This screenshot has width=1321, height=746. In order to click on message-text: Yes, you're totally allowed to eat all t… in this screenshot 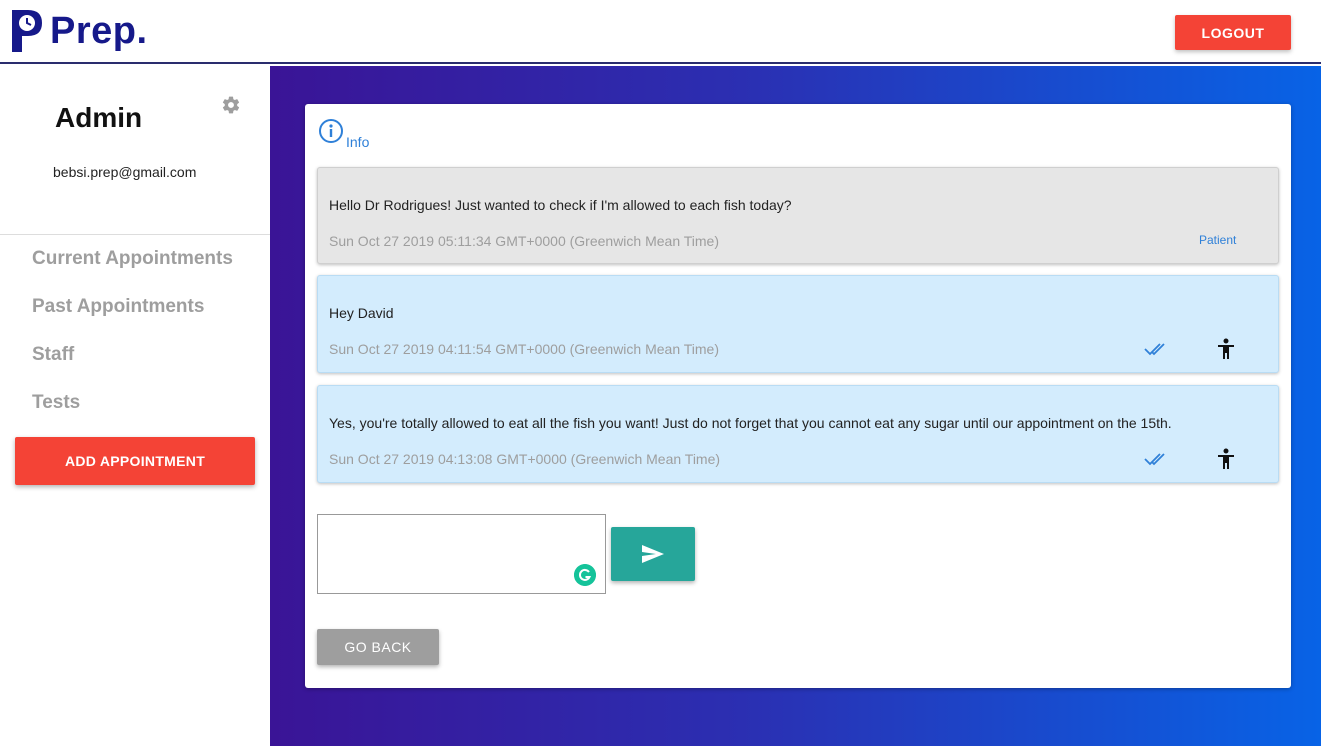, I will do `click(750, 423)`.